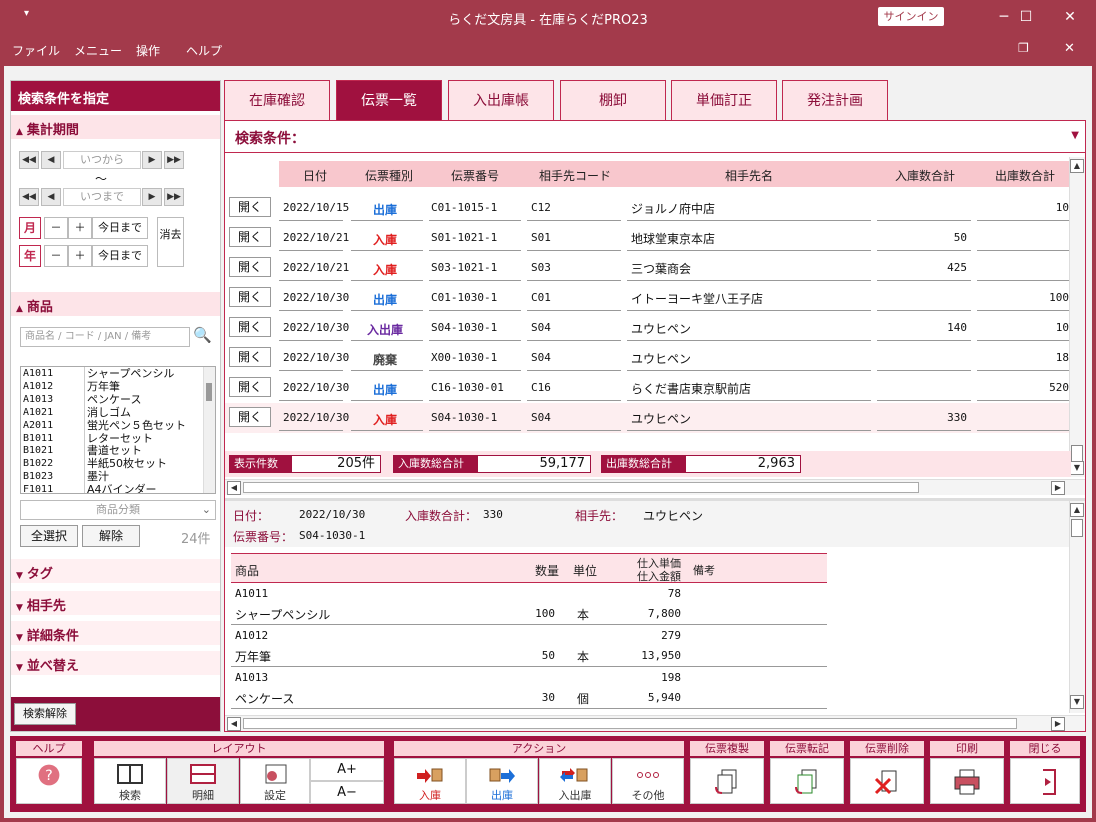  Describe the element at coordinates (114, 412) in the screenshot. I see `product-list-item: A1021 消しゴム` at that location.